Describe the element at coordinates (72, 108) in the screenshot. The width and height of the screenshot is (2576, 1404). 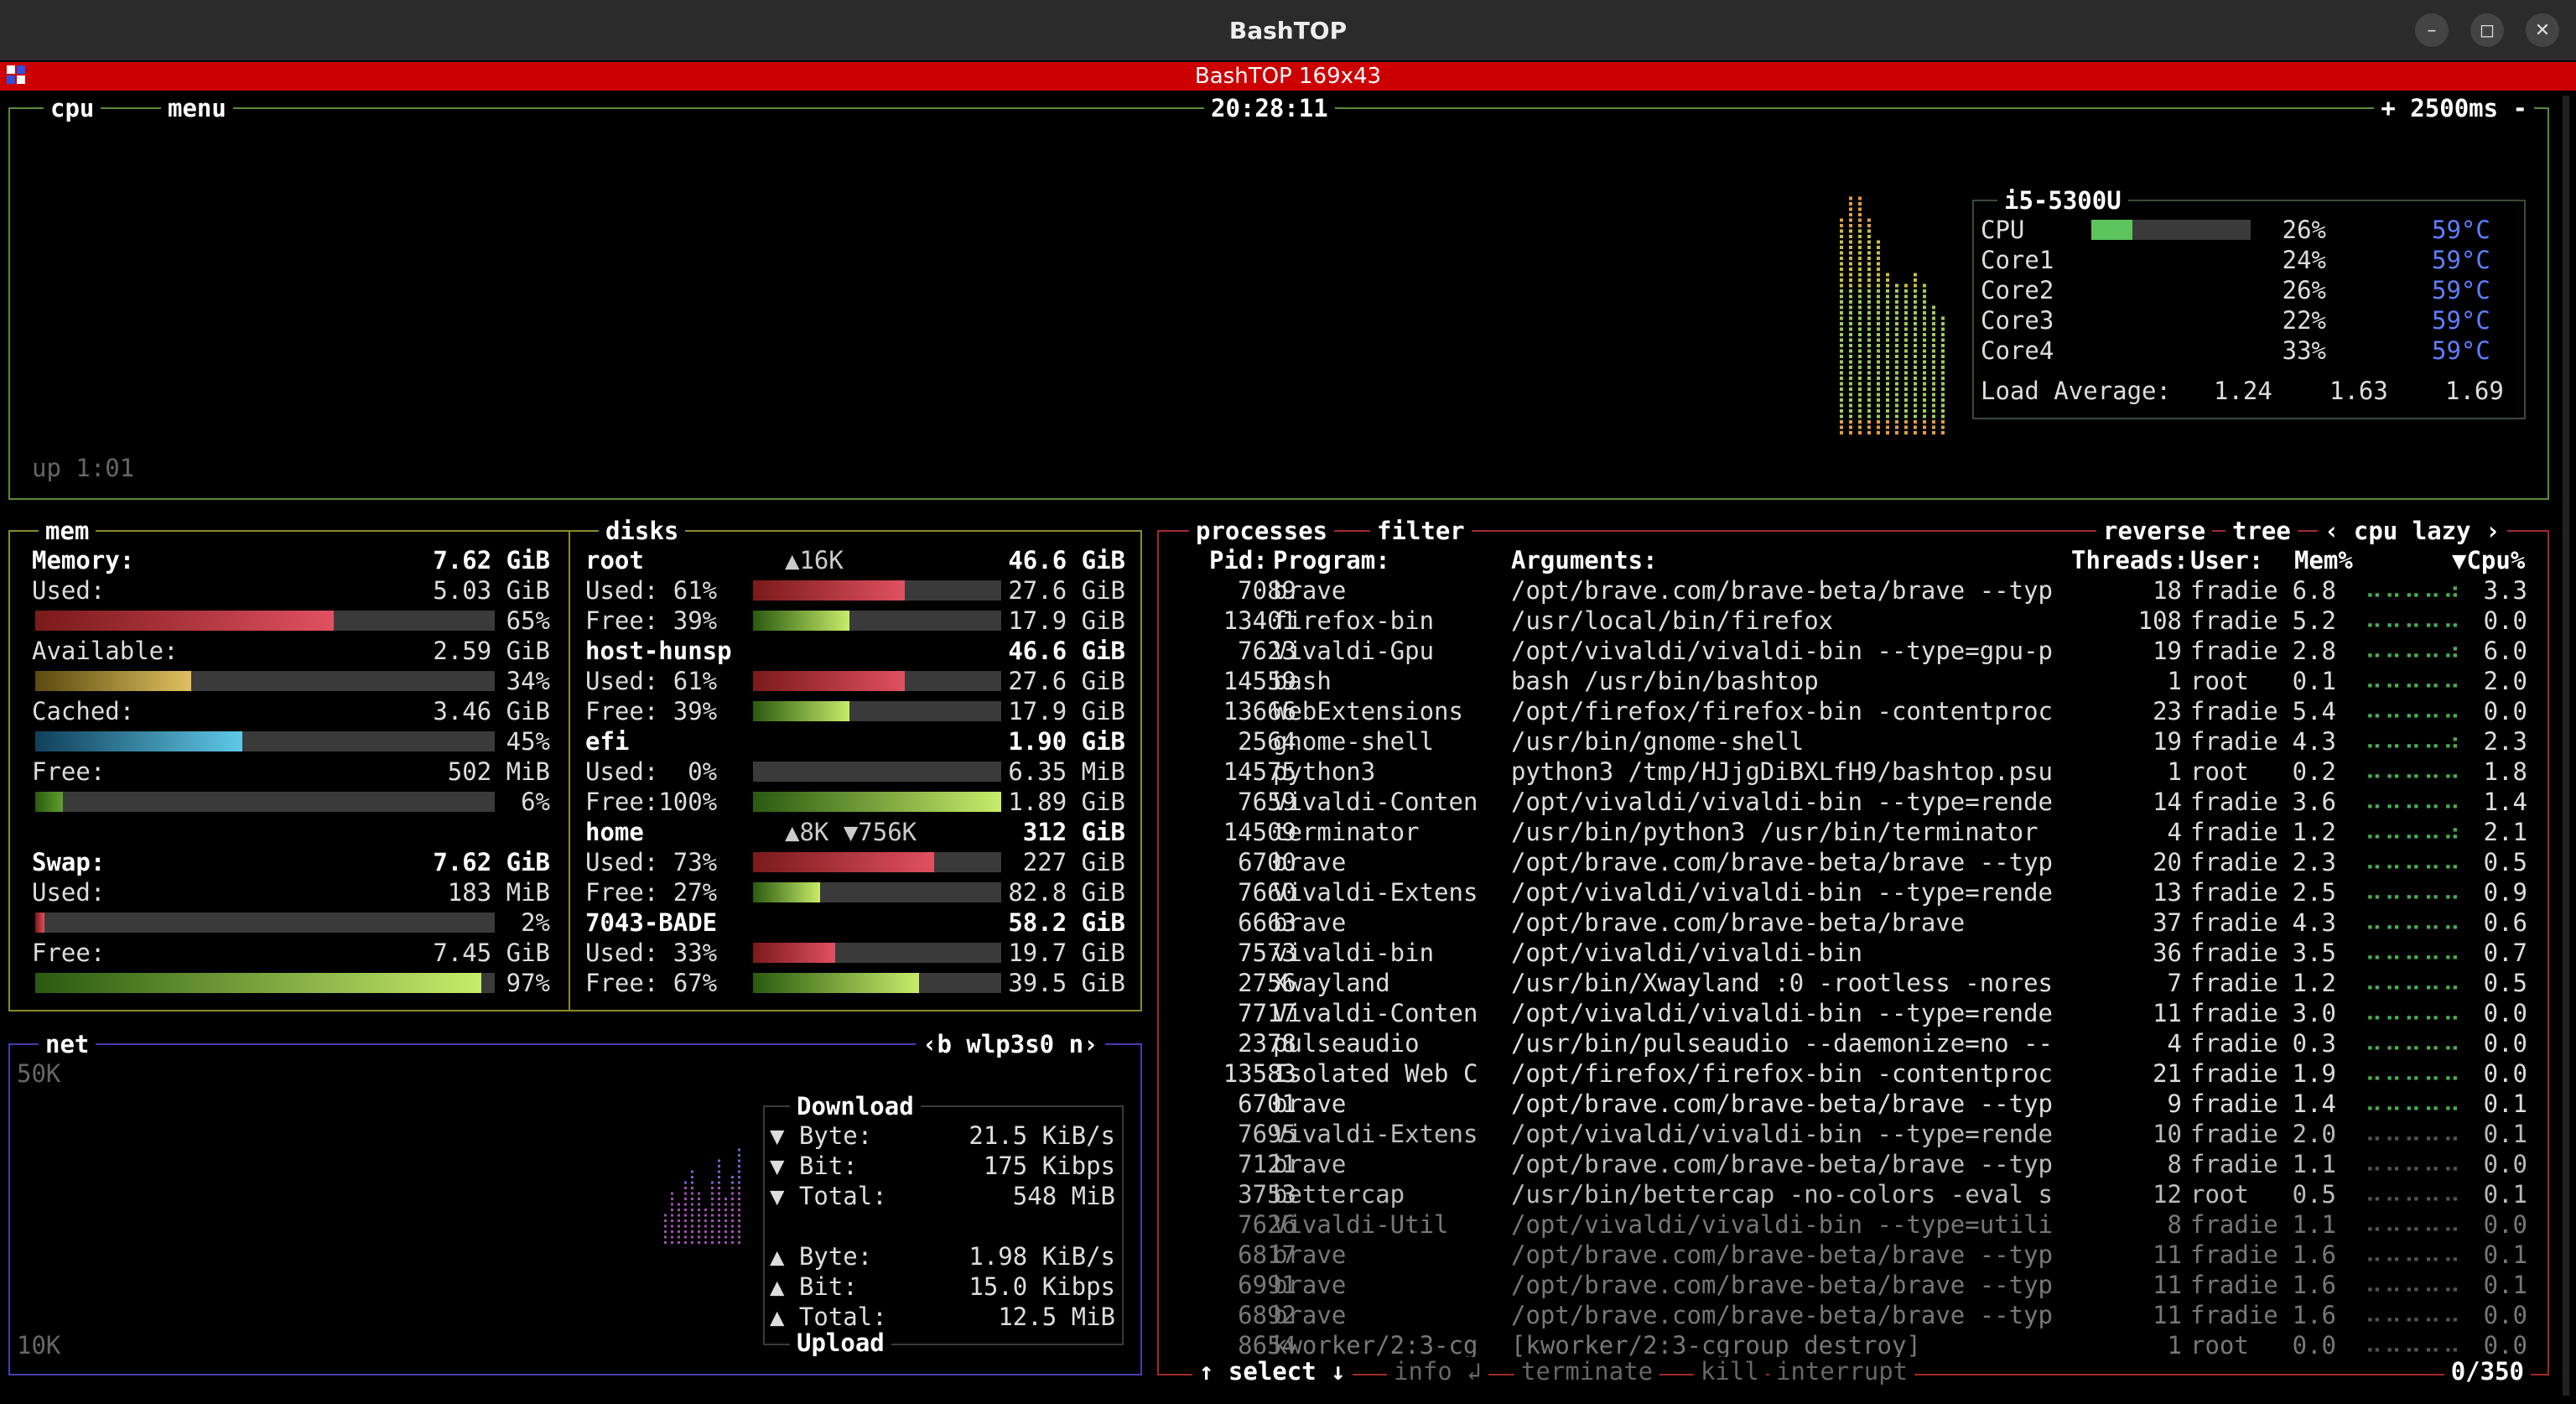
I see `cpu-tab: cpu` at that location.